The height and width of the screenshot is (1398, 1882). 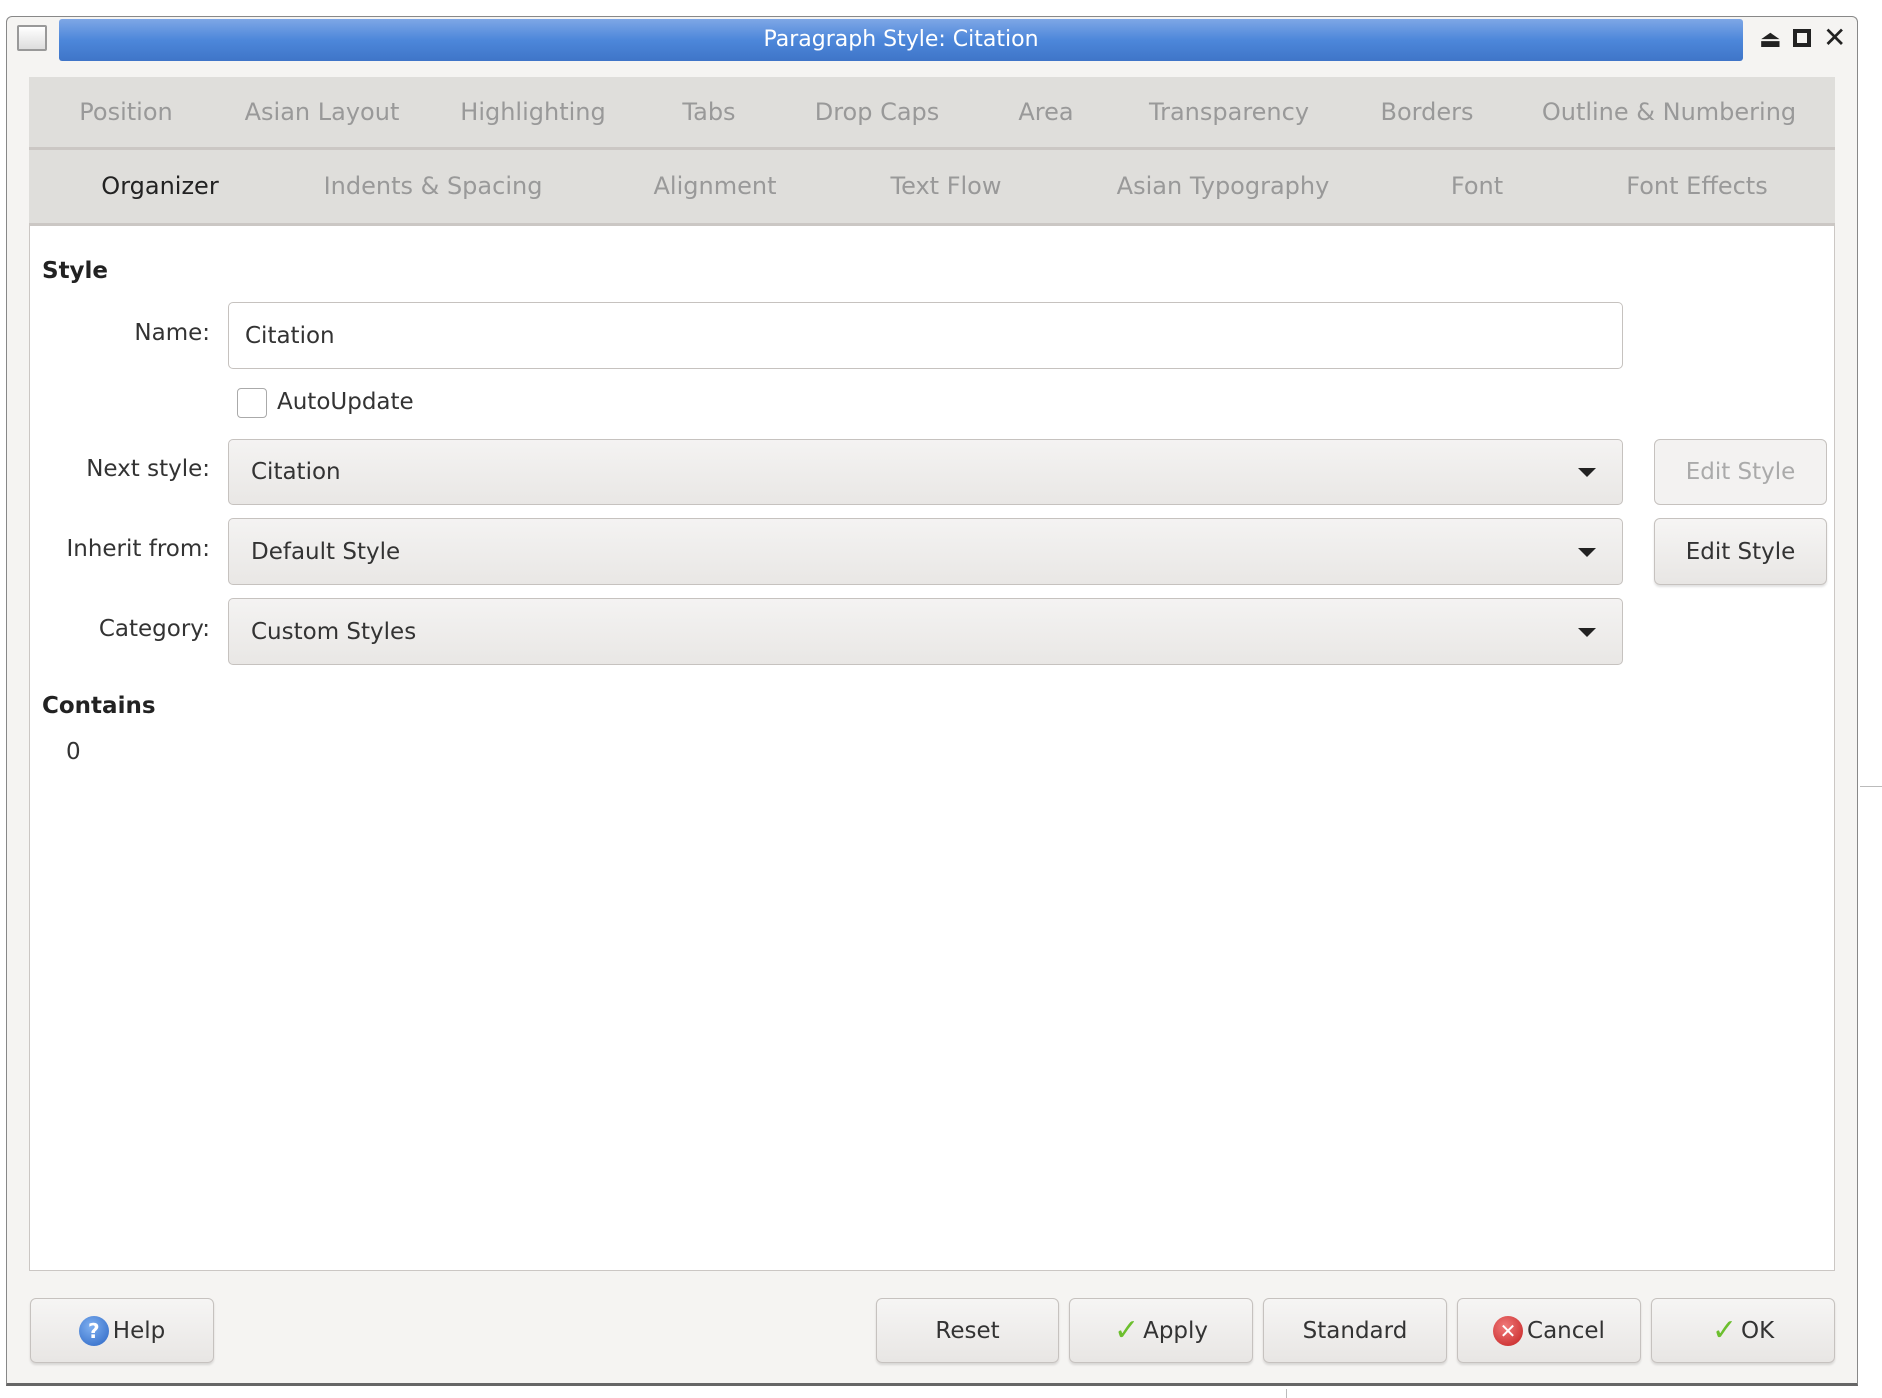 What do you see at coordinates (73, 752) in the screenshot?
I see `contains-value: 0` at bounding box center [73, 752].